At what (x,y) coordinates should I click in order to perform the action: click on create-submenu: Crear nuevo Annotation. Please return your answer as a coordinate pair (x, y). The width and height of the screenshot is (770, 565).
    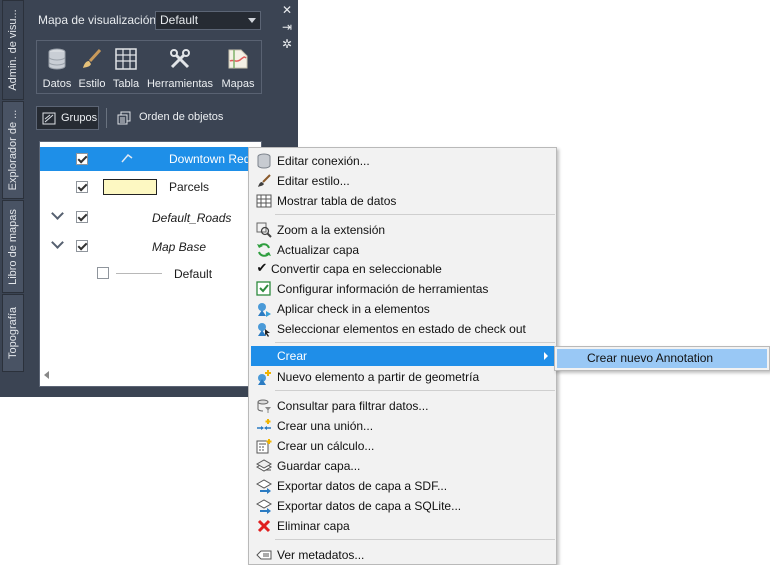
    Looking at the image, I should click on (662, 358).